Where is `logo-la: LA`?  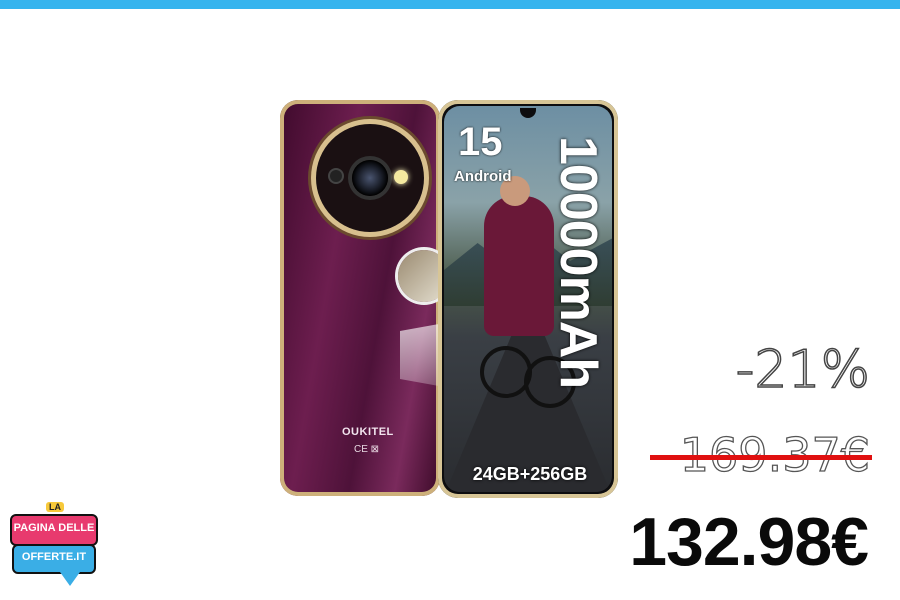
logo-la: LA is located at coordinates (55, 507).